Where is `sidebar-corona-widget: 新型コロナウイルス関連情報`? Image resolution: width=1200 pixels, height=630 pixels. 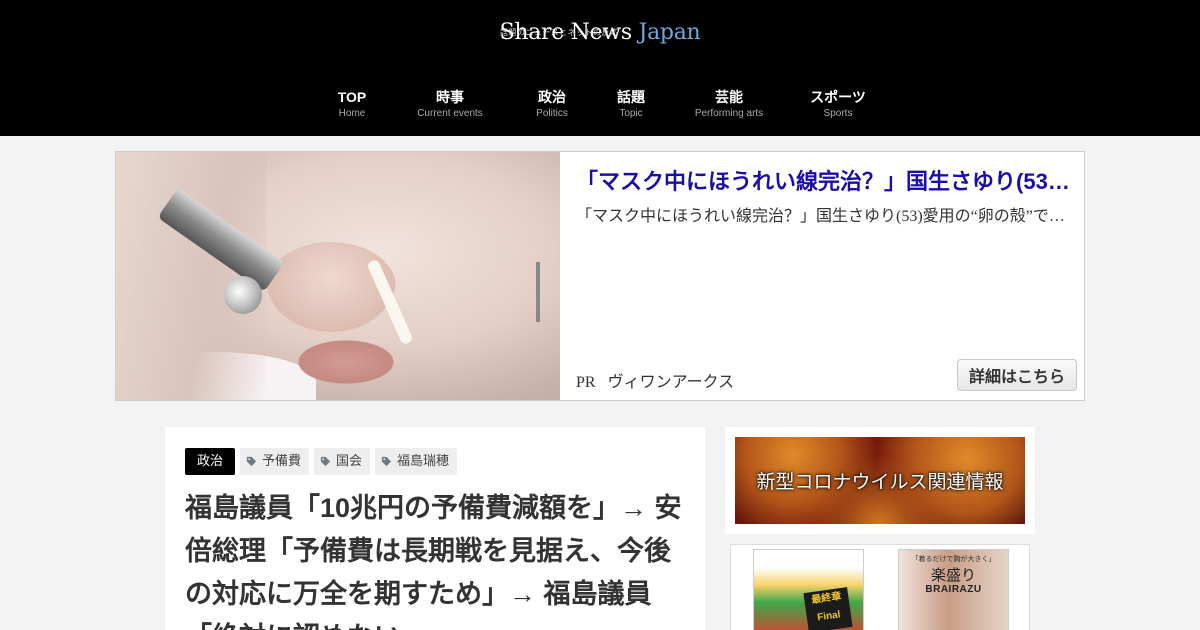
sidebar-corona-widget: 新型コロナウイルス関連情報 is located at coordinates (880, 480).